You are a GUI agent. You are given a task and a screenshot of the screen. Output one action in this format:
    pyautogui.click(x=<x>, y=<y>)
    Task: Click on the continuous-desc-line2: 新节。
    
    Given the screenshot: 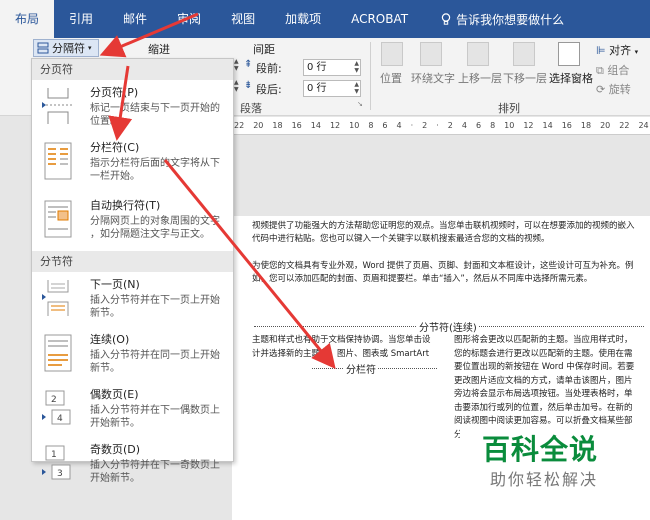 What is the action you would take?
    pyautogui.click(x=105, y=368)
    